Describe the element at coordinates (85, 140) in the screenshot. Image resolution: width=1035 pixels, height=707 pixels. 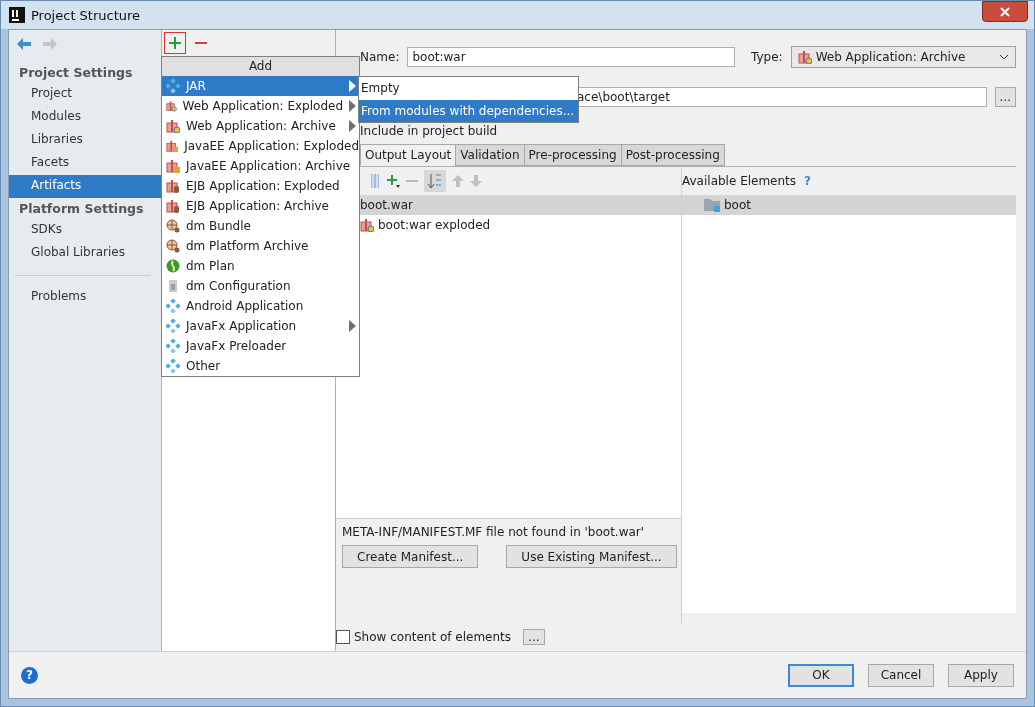
I see `sidebar-item: Libraries` at that location.